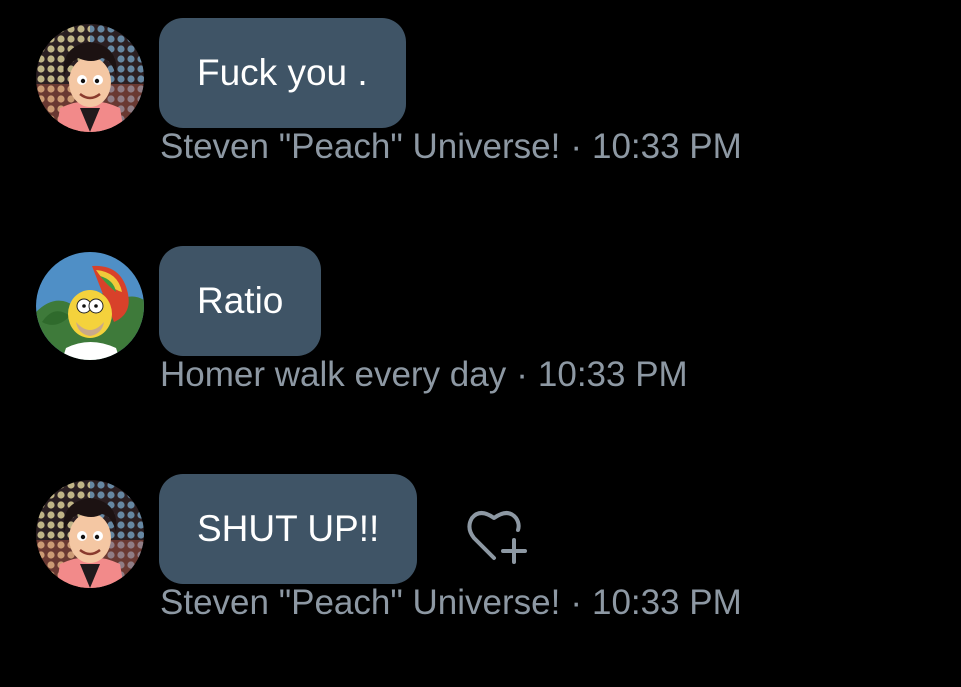  What do you see at coordinates (333, 374) in the screenshot?
I see `author-name: Homer walk every day` at bounding box center [333, 374].